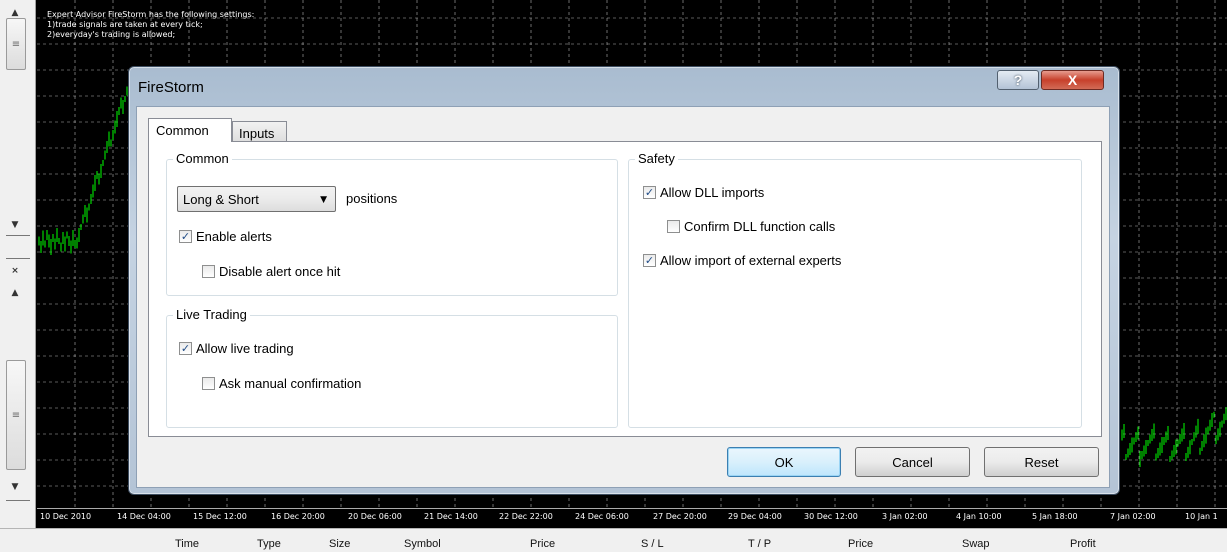 The width and height of the screenshot is (1227, 552). Describe the element at coordinates (979, 516) in the screenshot. I see `time-axis-label: 4 Jan 10:00` at that location.